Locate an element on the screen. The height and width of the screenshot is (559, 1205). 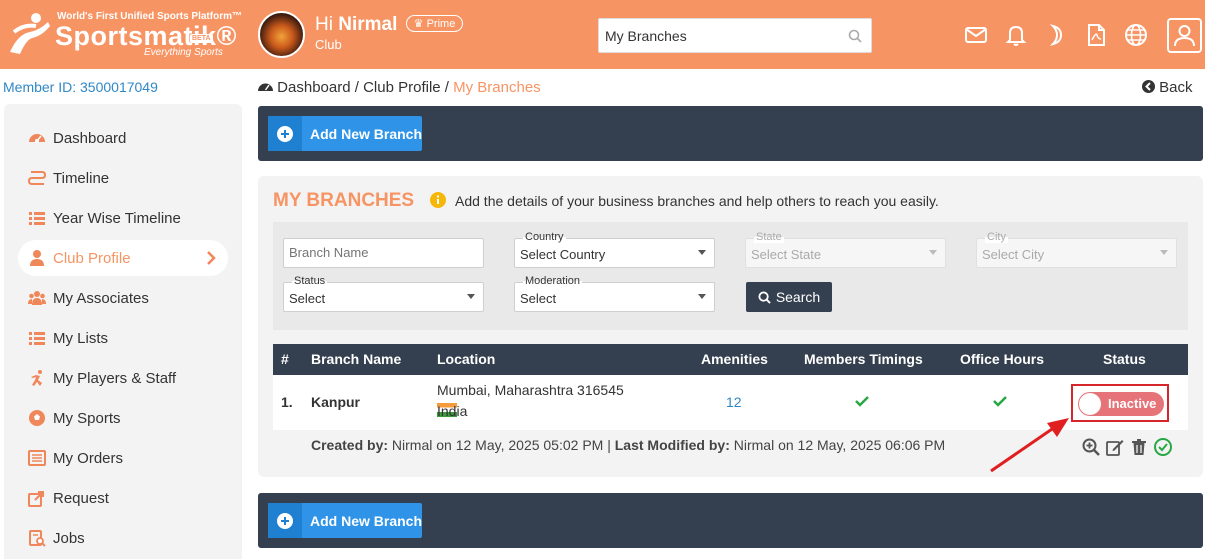
modified-by-value: Nirmal on 12 May, 2025 06:06 PM is located at coordinates (839, 445).